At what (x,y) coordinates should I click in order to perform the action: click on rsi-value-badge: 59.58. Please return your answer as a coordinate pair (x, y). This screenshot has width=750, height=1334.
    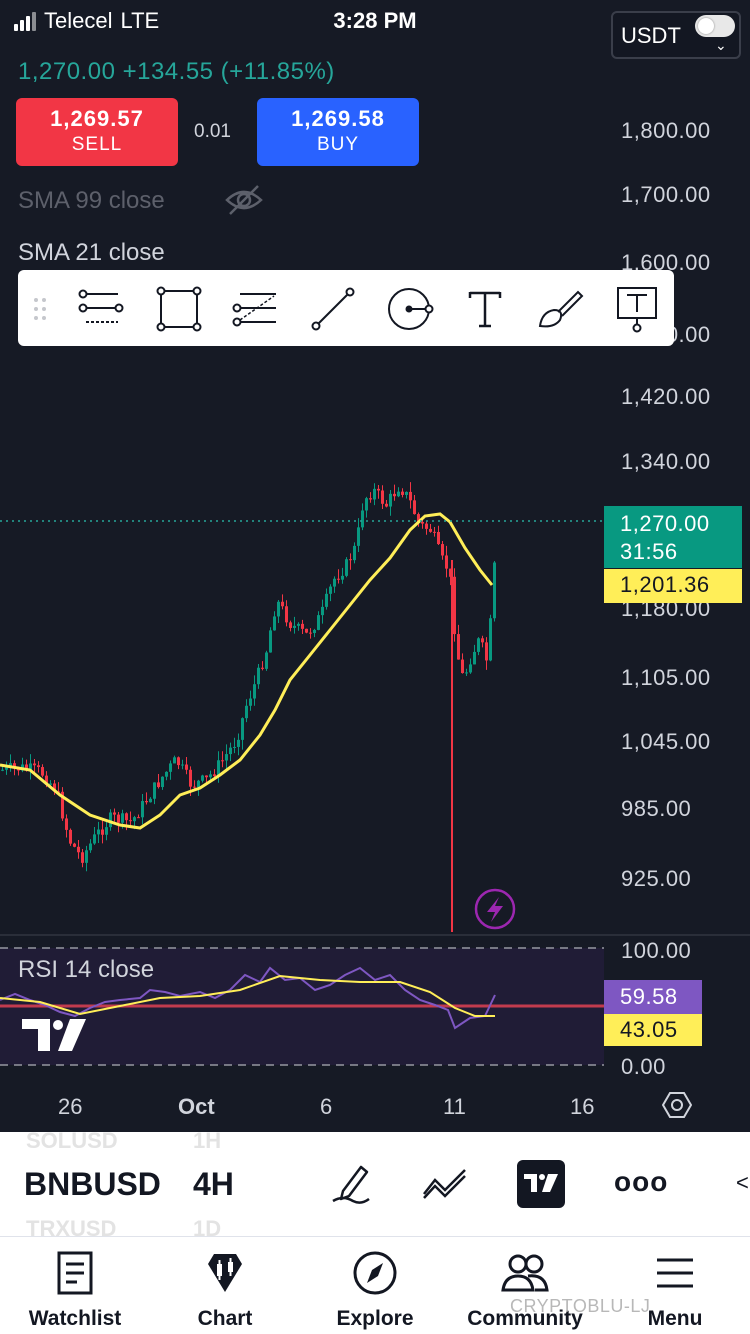
    Looking at the image, I should click on (653, 997).